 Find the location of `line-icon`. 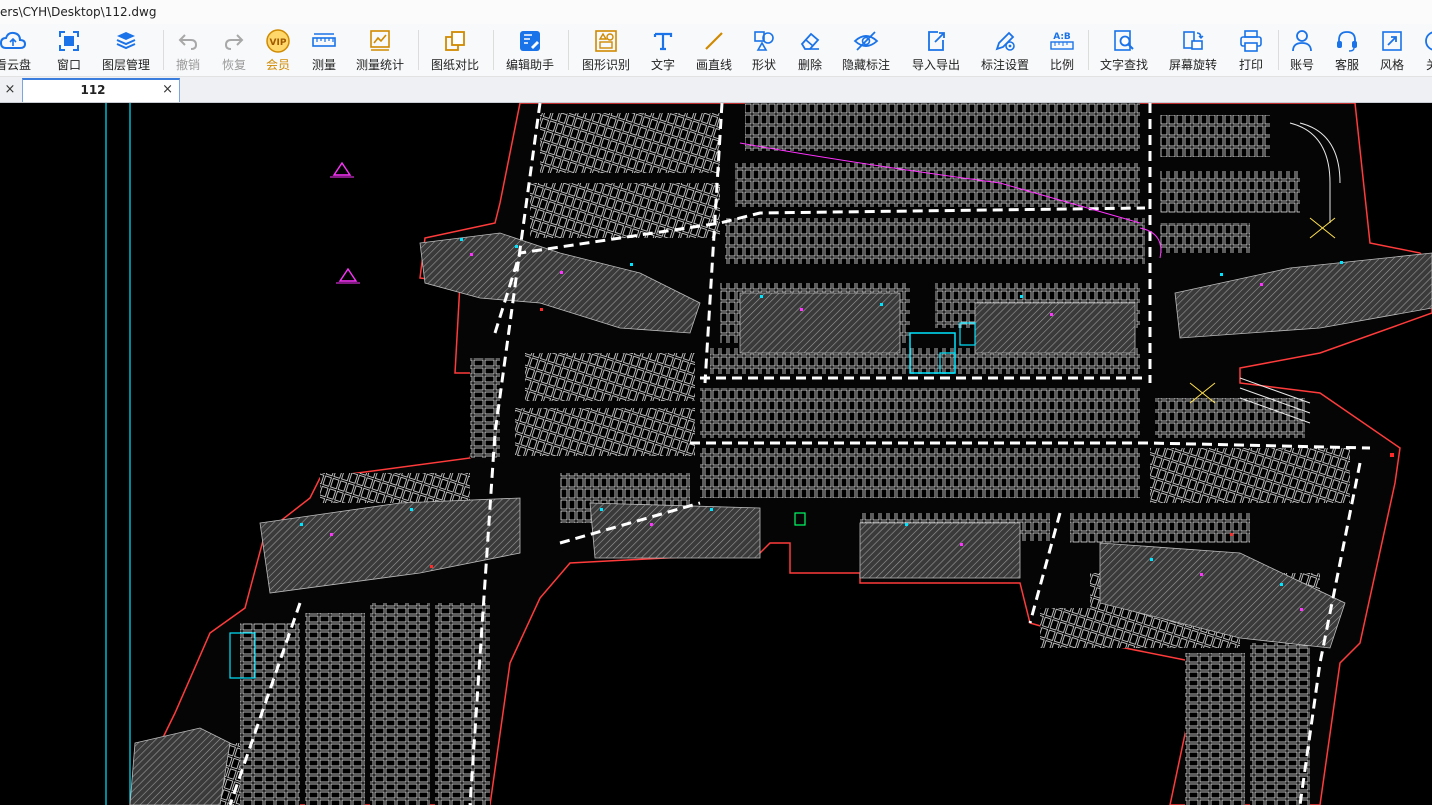

line-icon is located at coordinates (714, 41).